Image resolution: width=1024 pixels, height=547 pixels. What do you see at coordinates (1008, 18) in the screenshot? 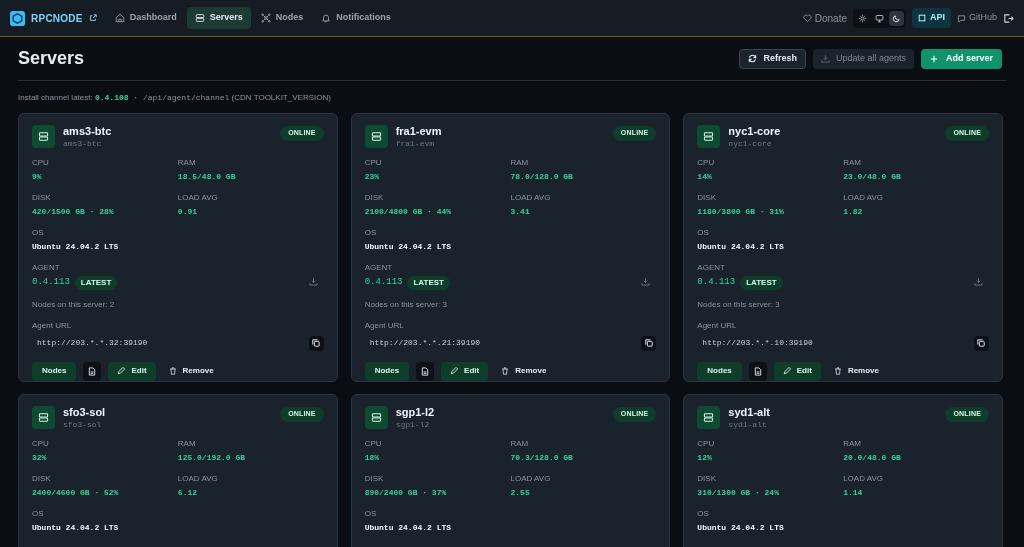
I see `logout-icon` at bounding box center [1008, 18].